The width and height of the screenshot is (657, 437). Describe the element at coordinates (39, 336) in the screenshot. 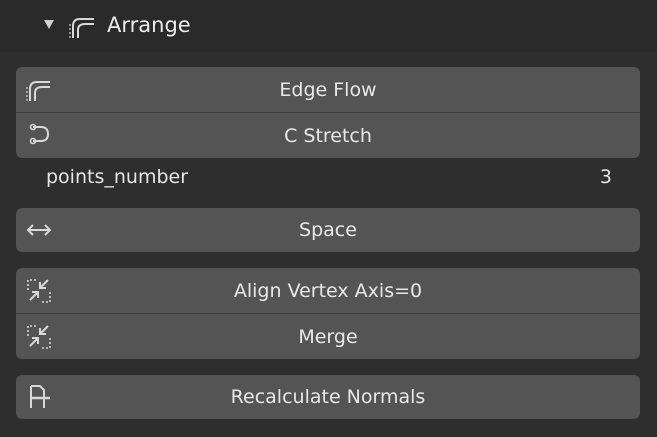

I see `merge-icon` at that location.